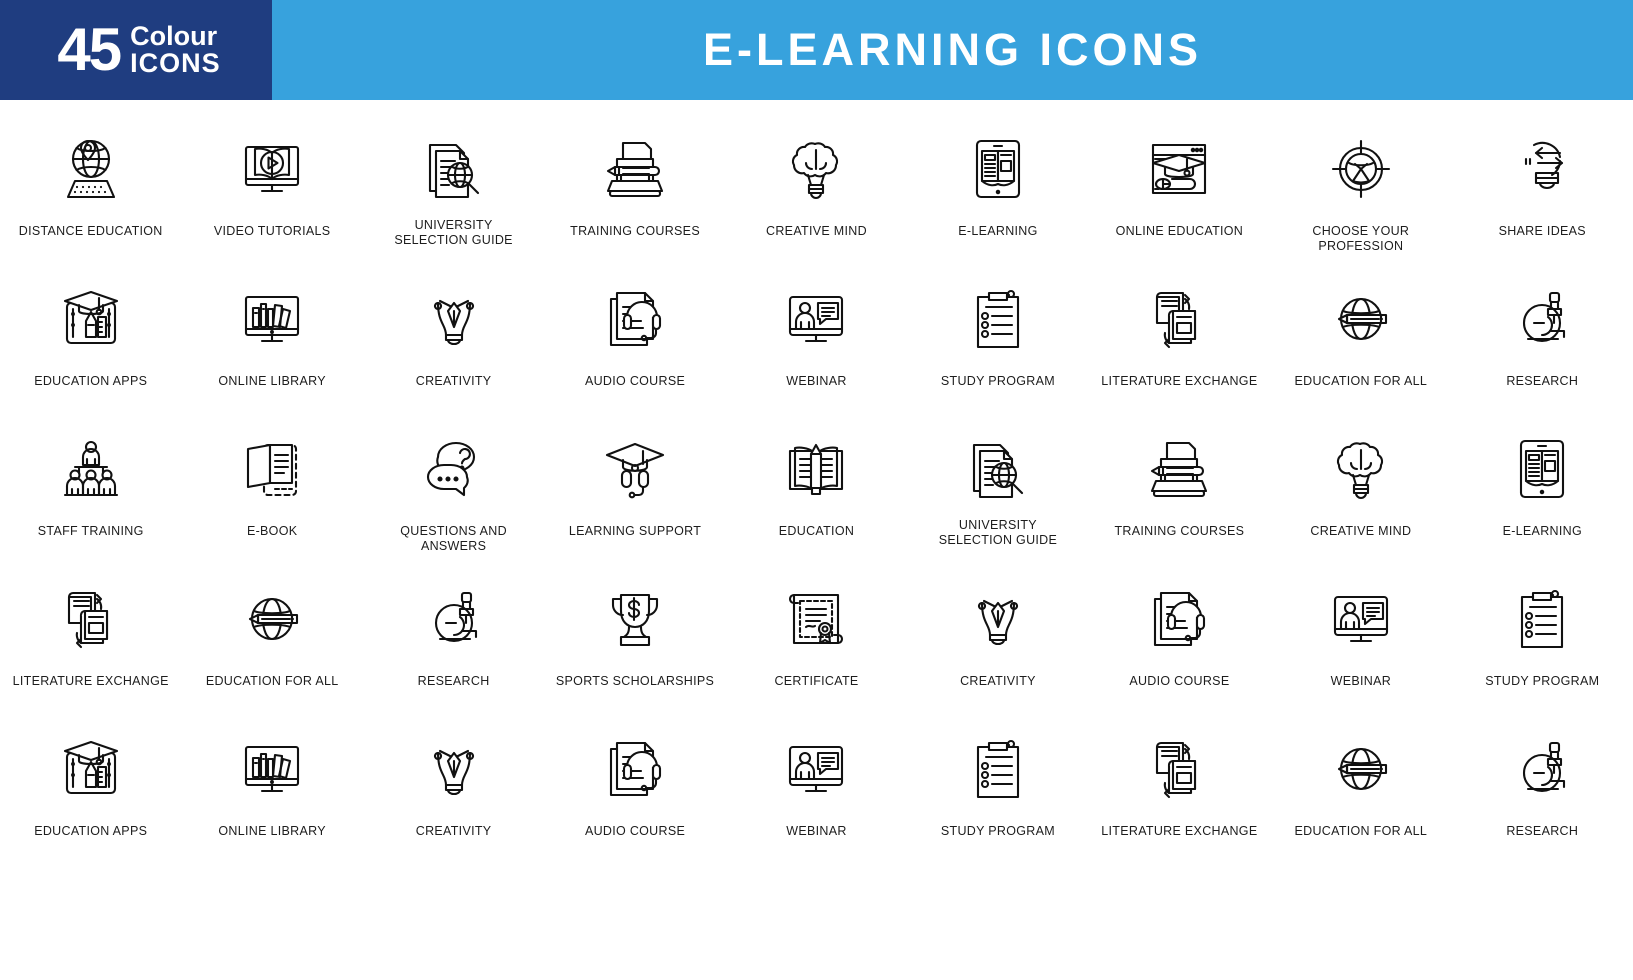  What do you see at coordinates (454, 469) in the screenshot?
I see `speech-bubbles-question-icon` at bounding box center [454, 469].